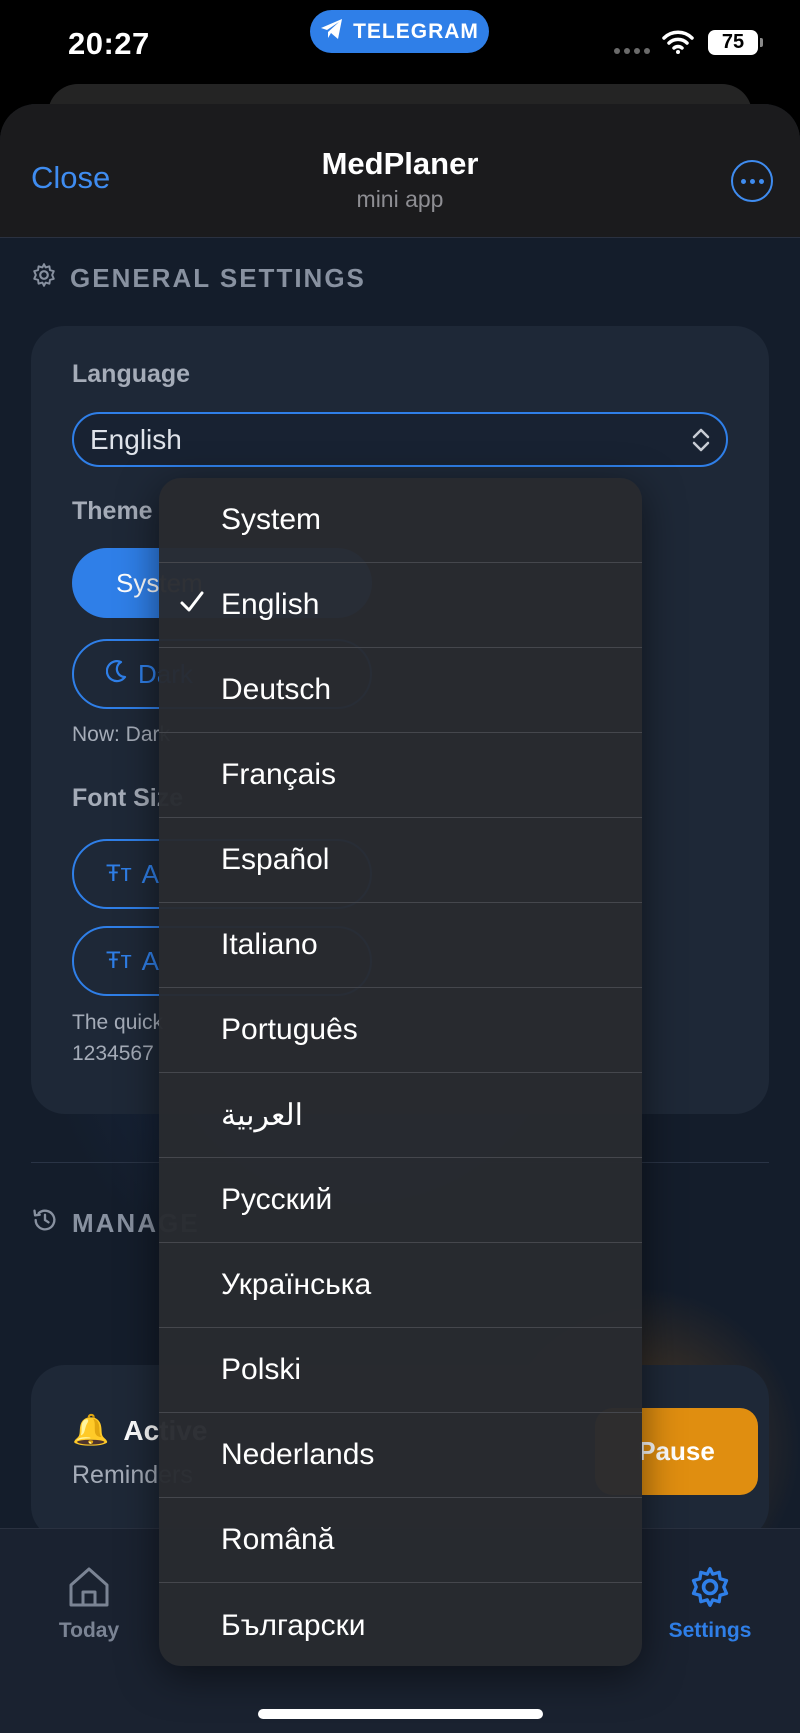 The height and width of the screenshot is (1733, 800). What do you see at coordinates (400, 1714) in the screenshot?
I see `home-indicator` at bounding box center [400, 1714].